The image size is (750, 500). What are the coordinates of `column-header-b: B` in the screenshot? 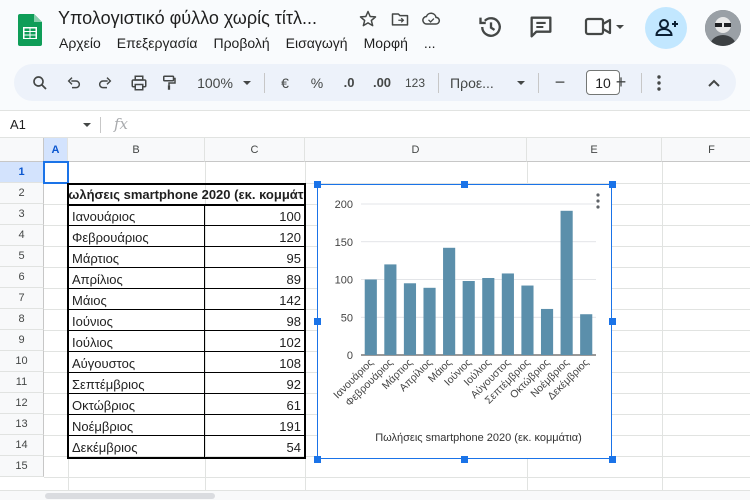 It's located at (136, 150).